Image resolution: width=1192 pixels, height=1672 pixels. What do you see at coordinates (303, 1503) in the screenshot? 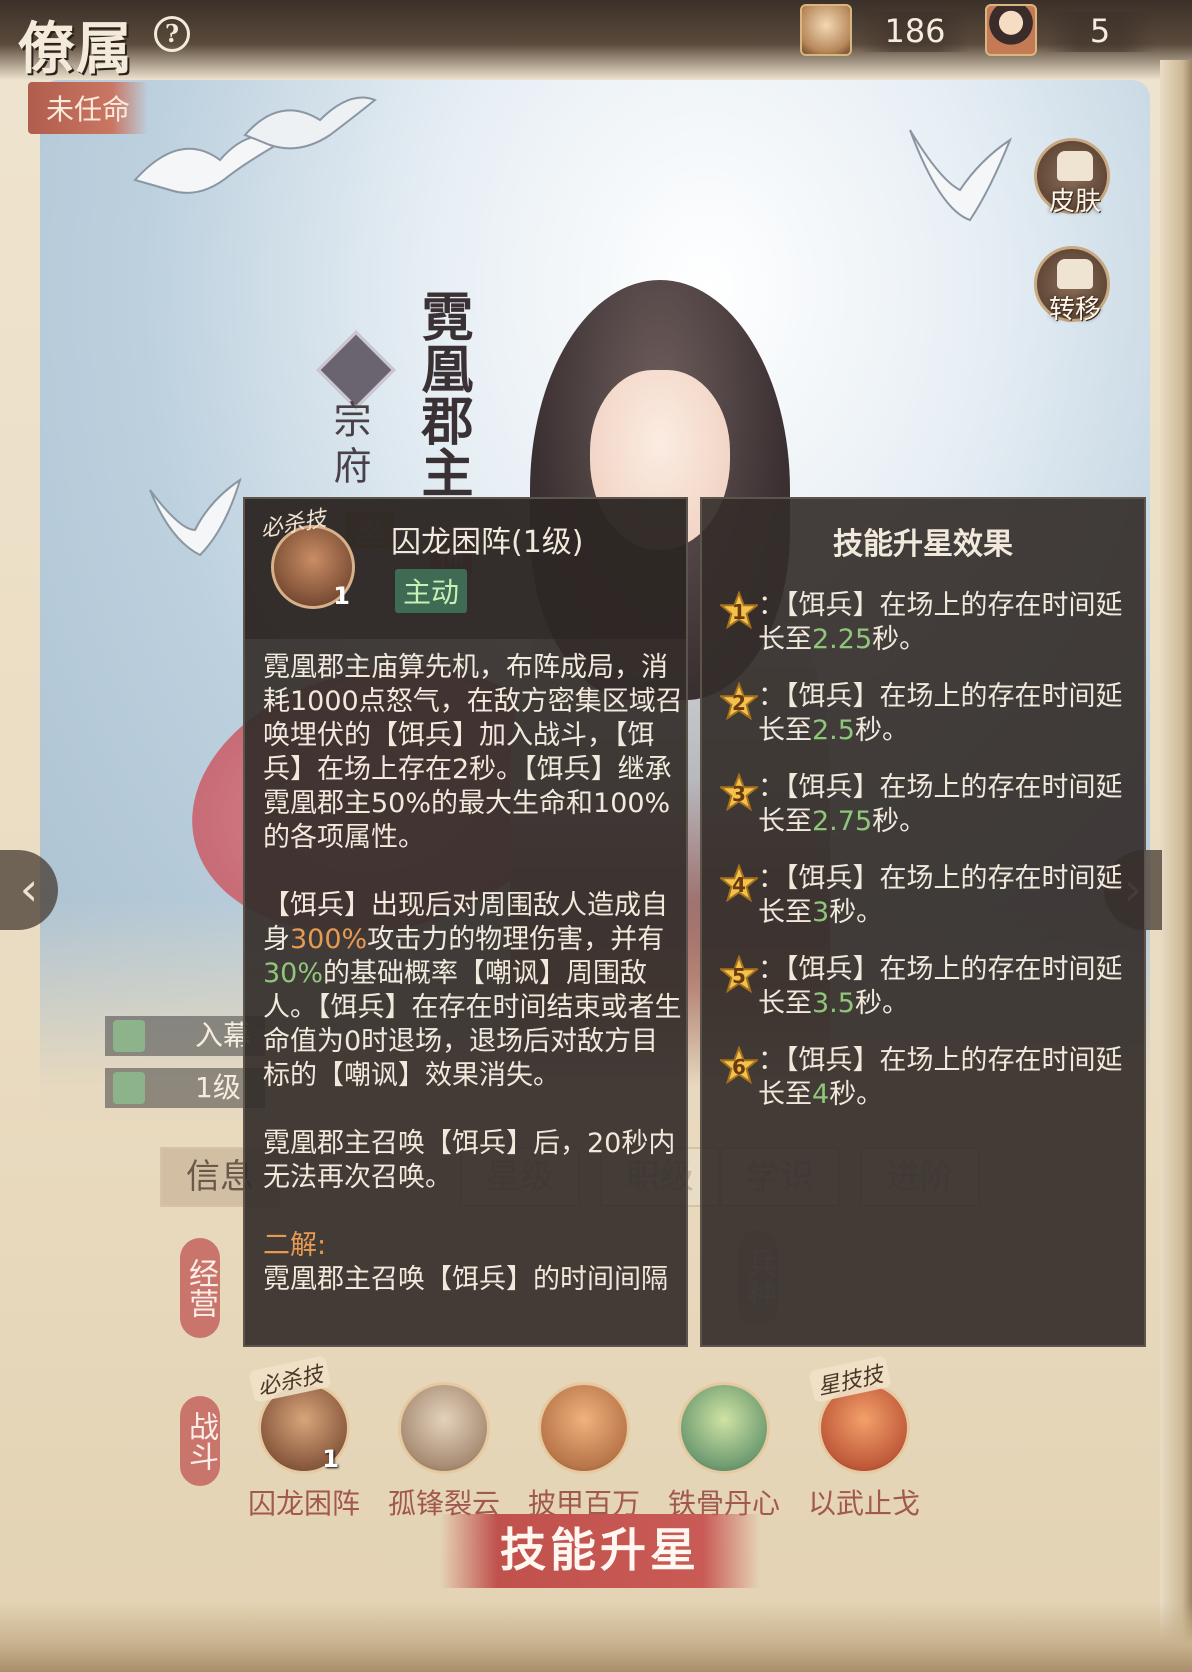
I see `skill-name: 囚龙困阵` at bounding box center [303, 1503].